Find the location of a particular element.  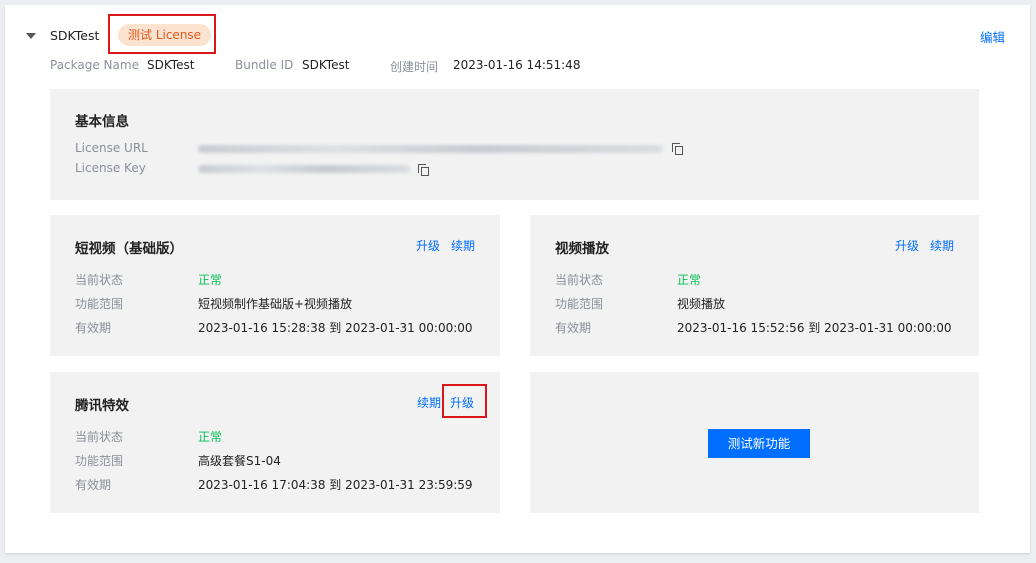

basic-info-title: 基本信息 is located at coordinates (102, 122).